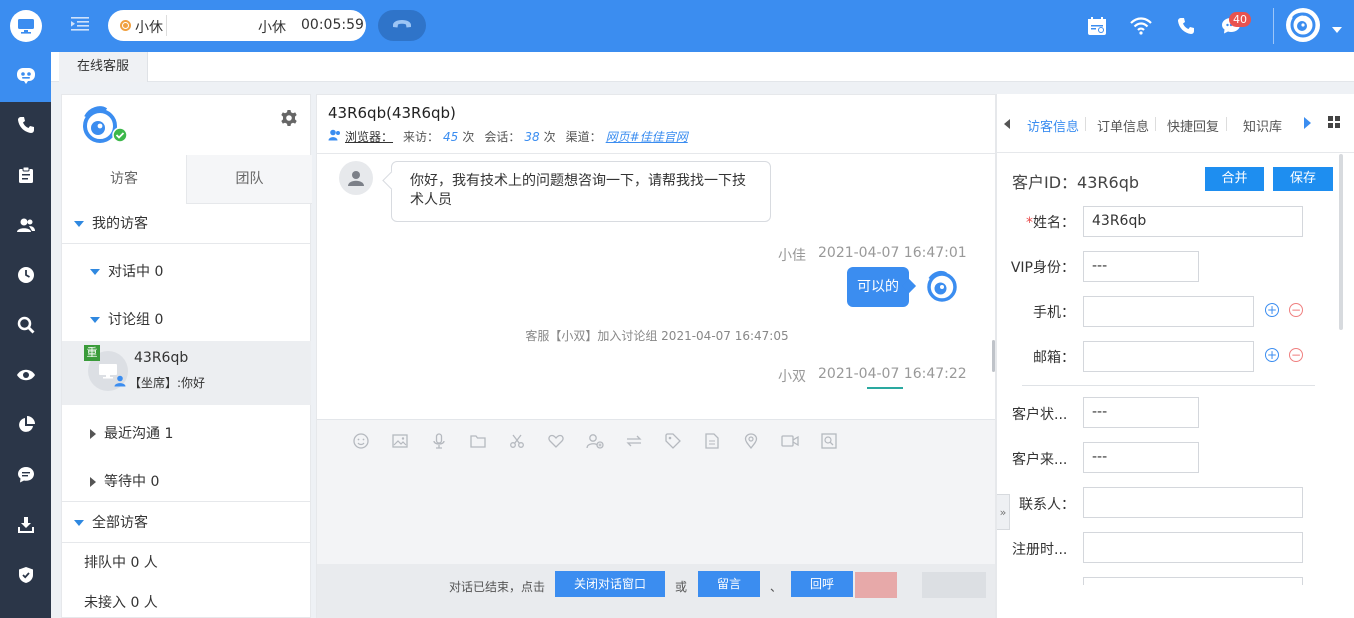 The image size is (1354, 618). Describe the element at coordinates (729, 584) in the screenshot. I see `leave-message-button: 留言` at that location.